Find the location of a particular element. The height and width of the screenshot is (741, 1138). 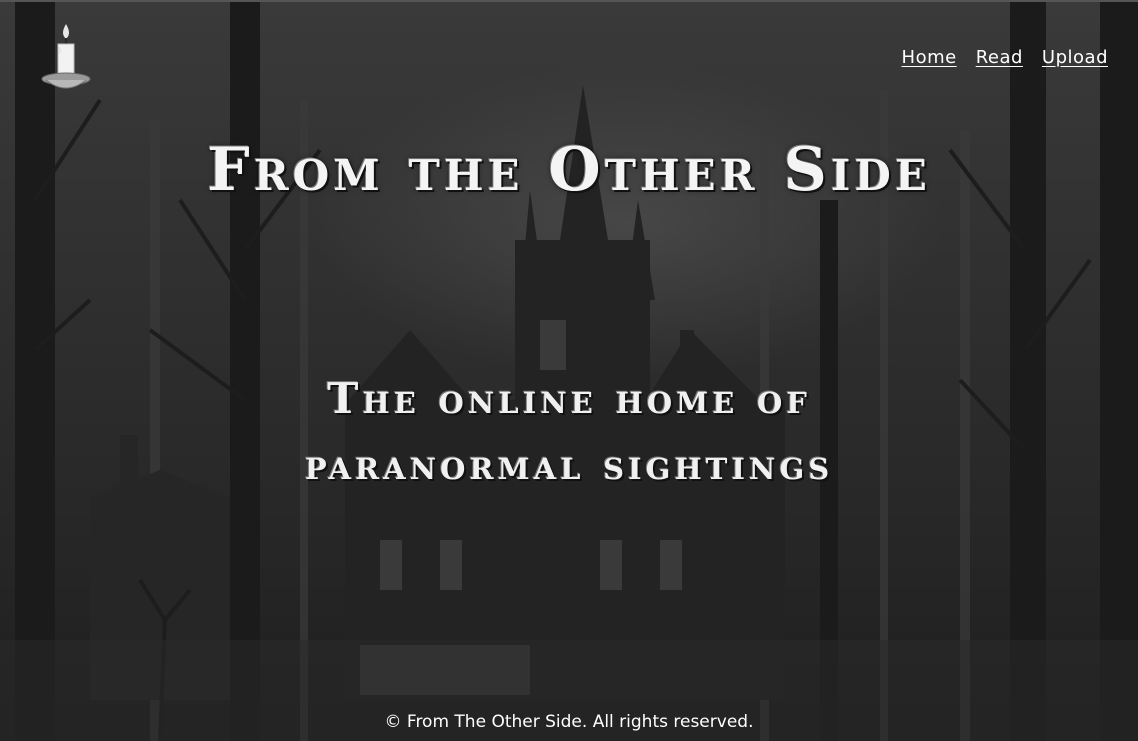

nav-read-link: Read is located at coordinates (999, 57).